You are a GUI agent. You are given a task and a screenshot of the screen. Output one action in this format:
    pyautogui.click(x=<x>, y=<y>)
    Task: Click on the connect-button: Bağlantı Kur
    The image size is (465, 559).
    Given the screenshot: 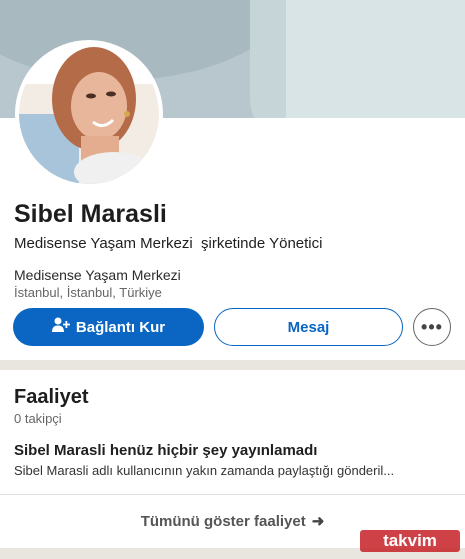 What is the action you would take?
    pyautogui.click(x=108, y=327)
    